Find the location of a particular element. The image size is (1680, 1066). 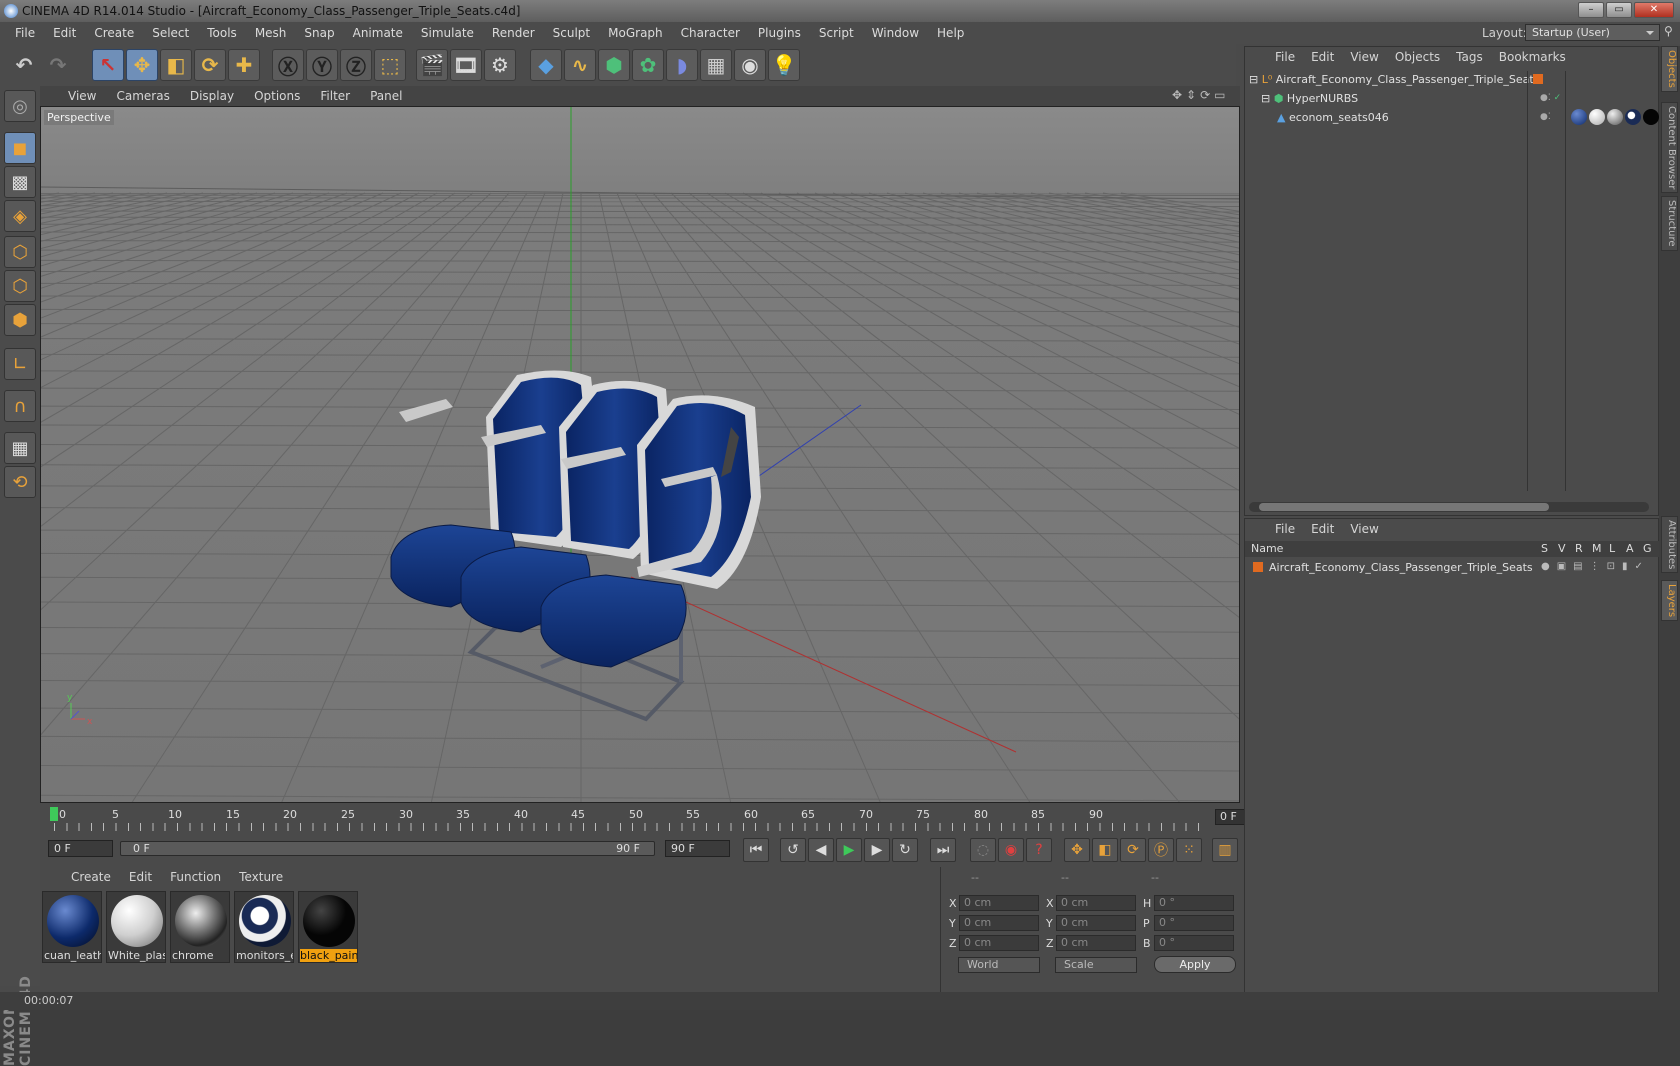

next-frame-icon: ▶ is located at coordinates (877, 850).